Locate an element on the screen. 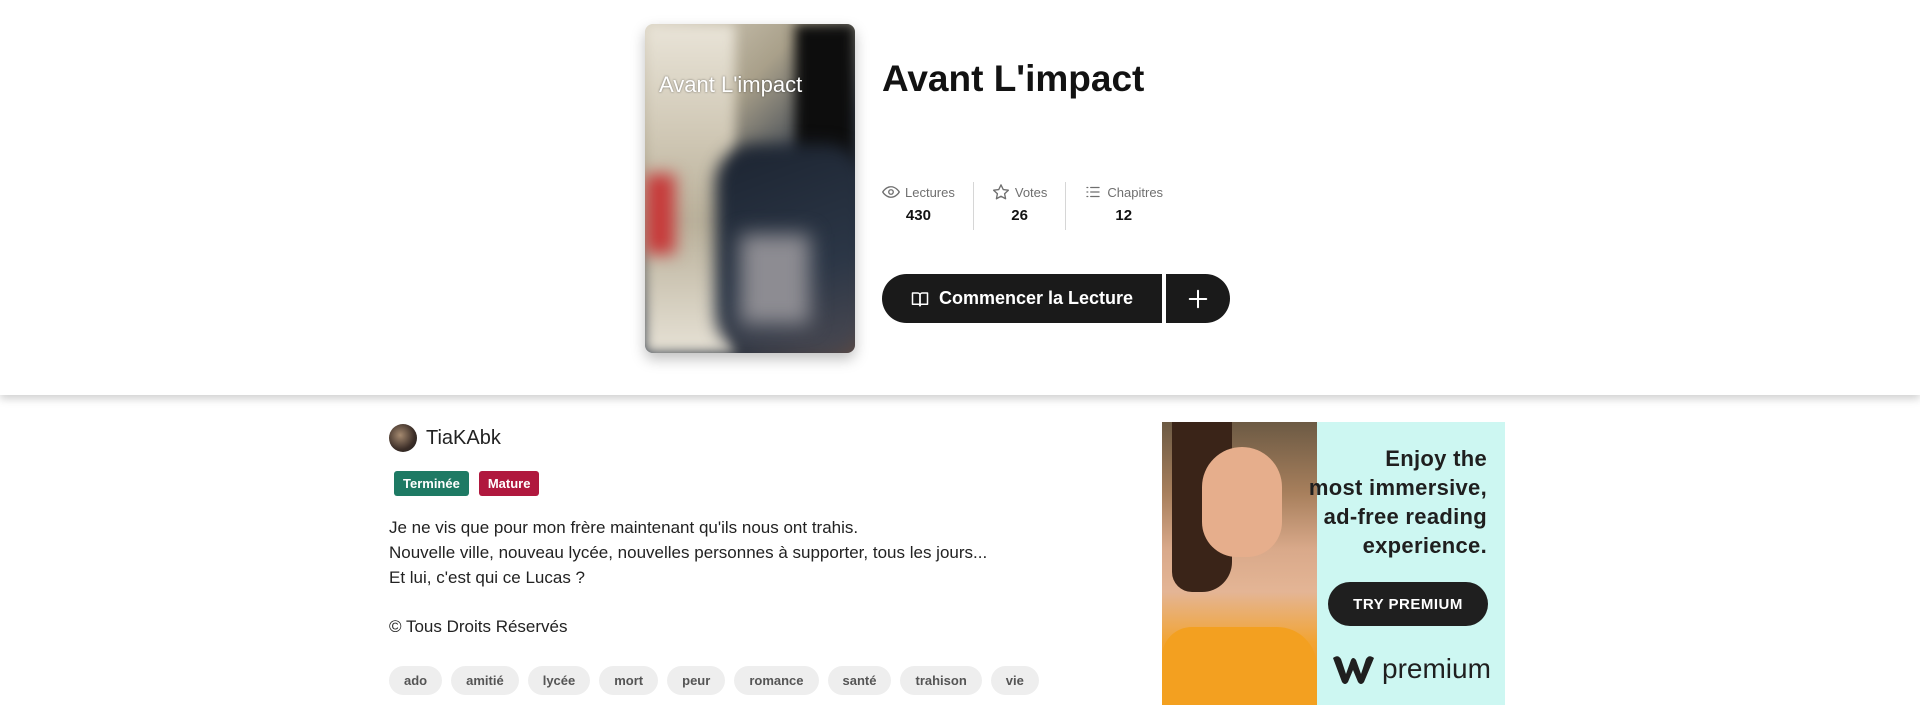  stat-label: Votes is located at coordinates (1031, 192).